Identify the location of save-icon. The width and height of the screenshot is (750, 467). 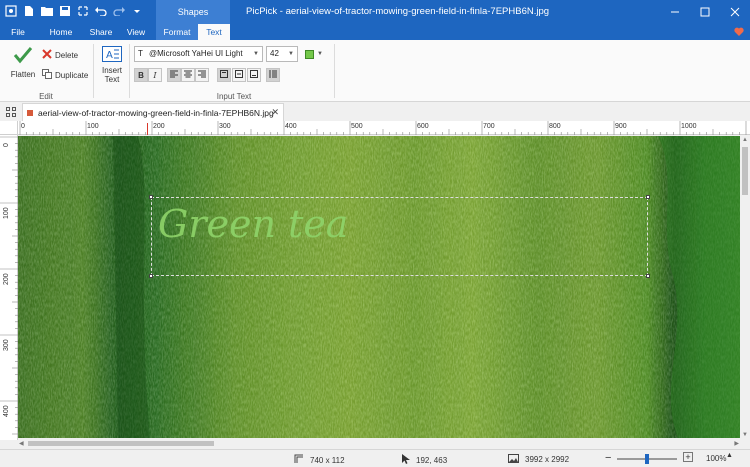
(65, 11).